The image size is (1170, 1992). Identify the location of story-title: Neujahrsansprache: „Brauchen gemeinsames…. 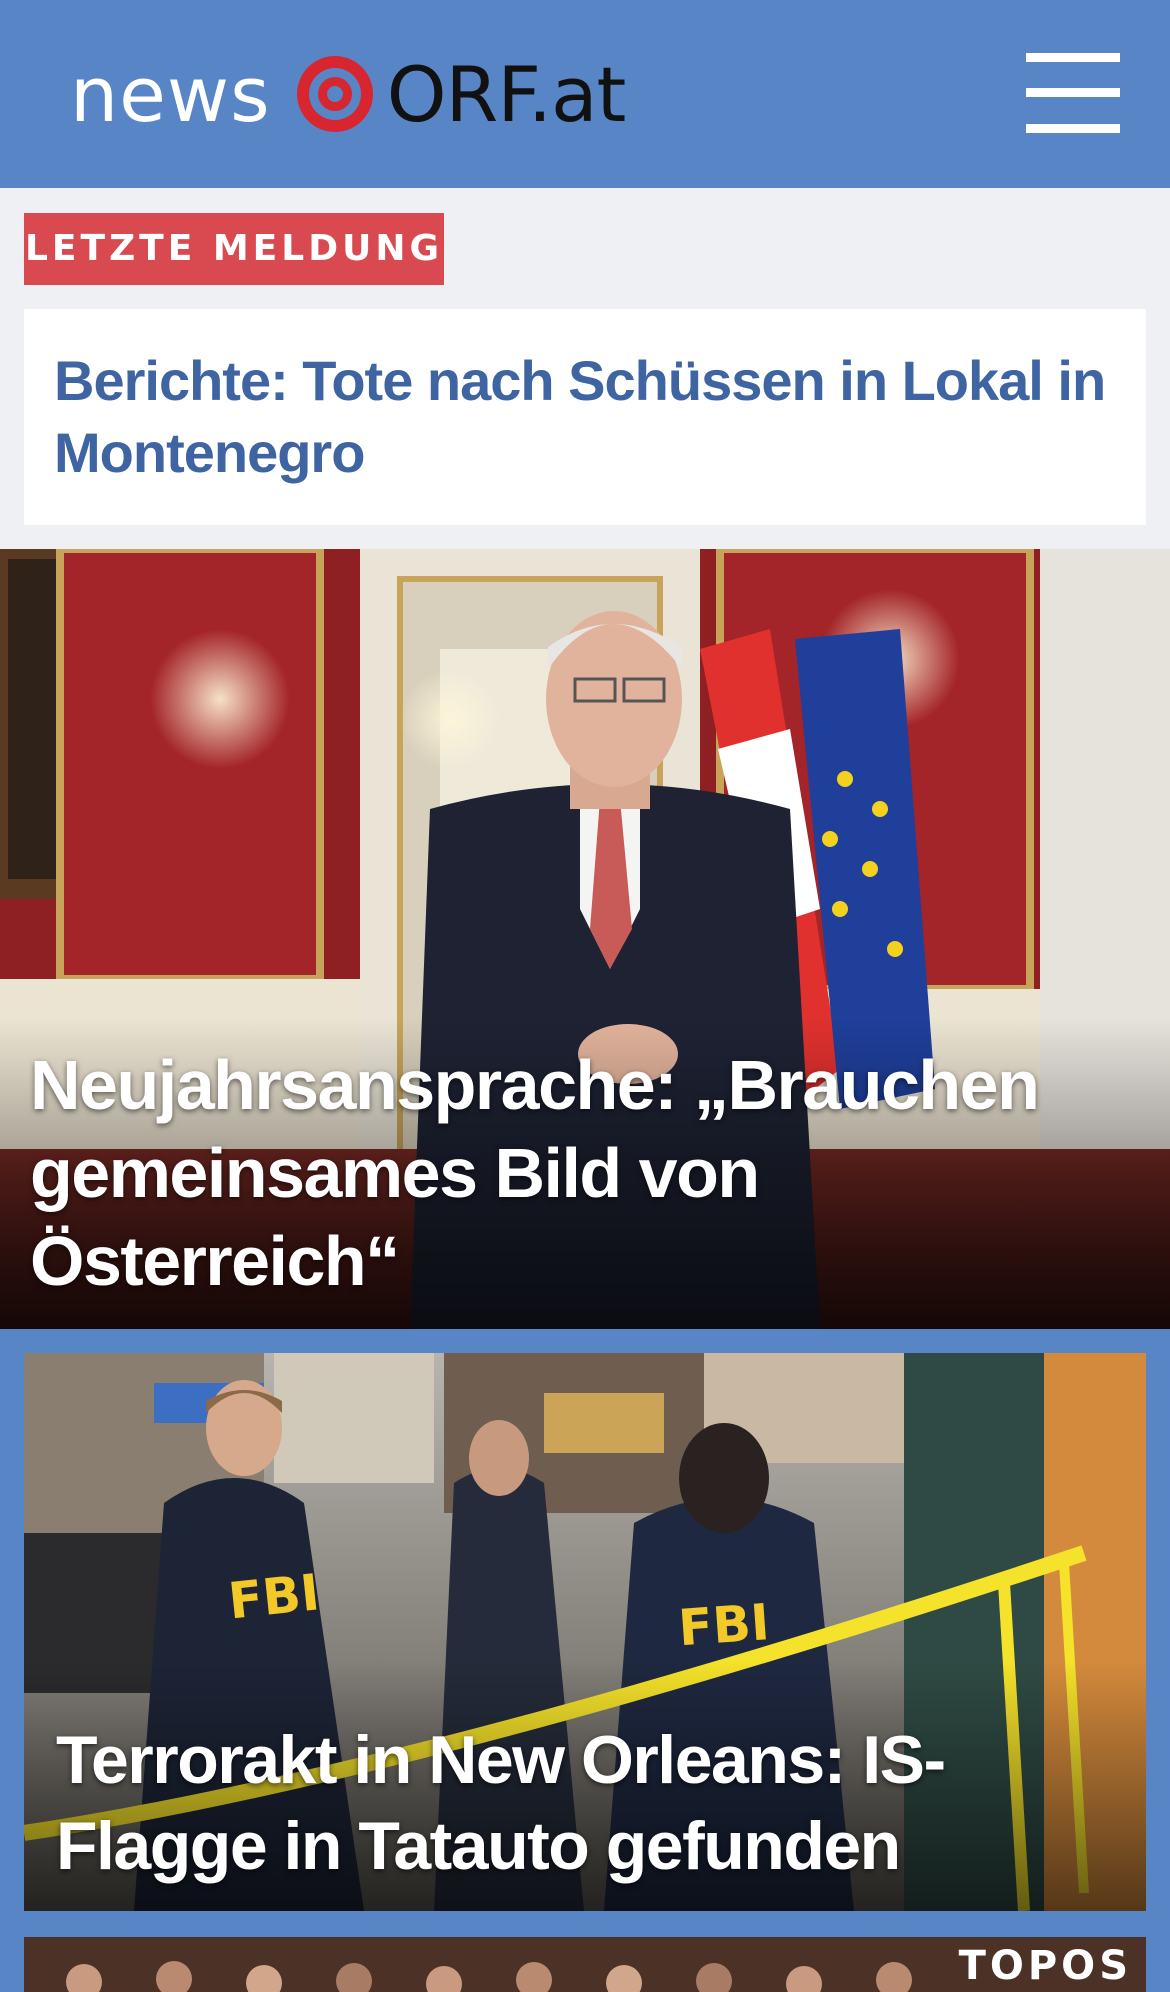
(535, 1173).